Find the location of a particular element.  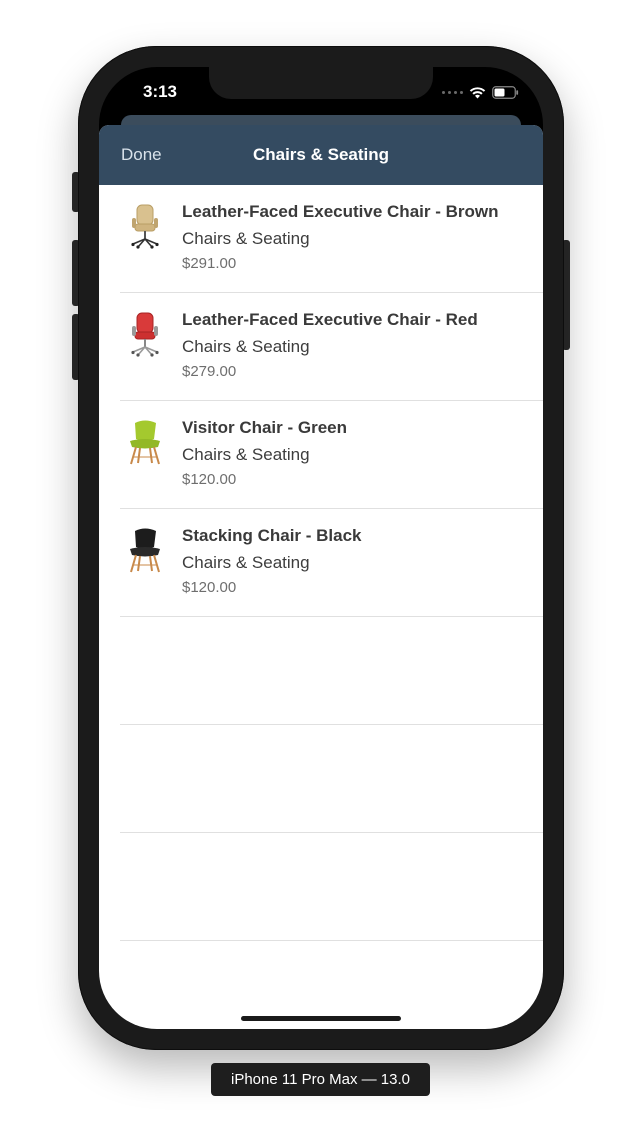

navigation-bar: Done Chairs & Seating is located at coordinates (321, 155).